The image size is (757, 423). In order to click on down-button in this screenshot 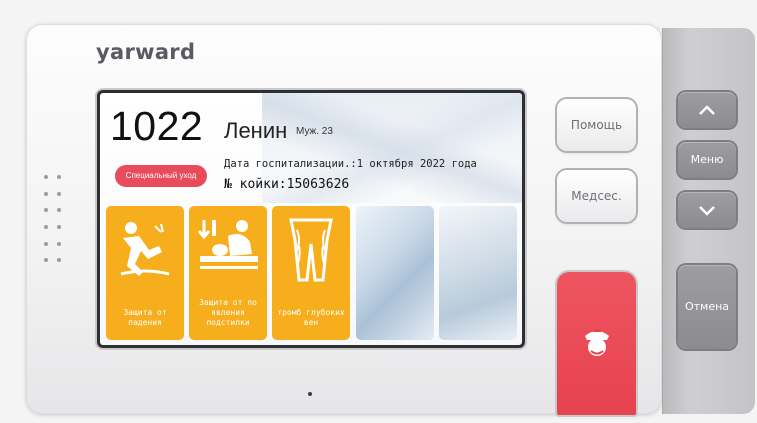, I will do `click(707, 210)`.